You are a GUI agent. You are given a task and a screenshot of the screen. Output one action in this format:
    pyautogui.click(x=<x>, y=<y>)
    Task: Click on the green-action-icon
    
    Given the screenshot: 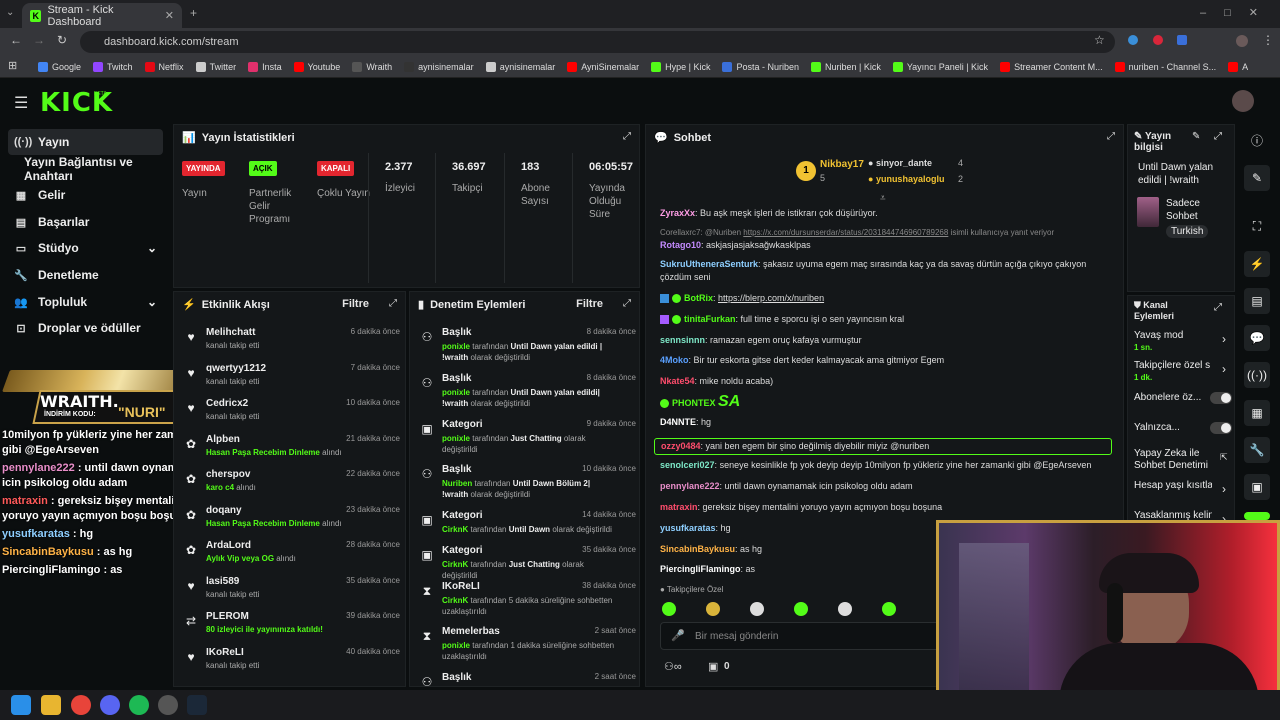 What is the action you would take?
    pyautogui.click(x=1257, y=516)
    